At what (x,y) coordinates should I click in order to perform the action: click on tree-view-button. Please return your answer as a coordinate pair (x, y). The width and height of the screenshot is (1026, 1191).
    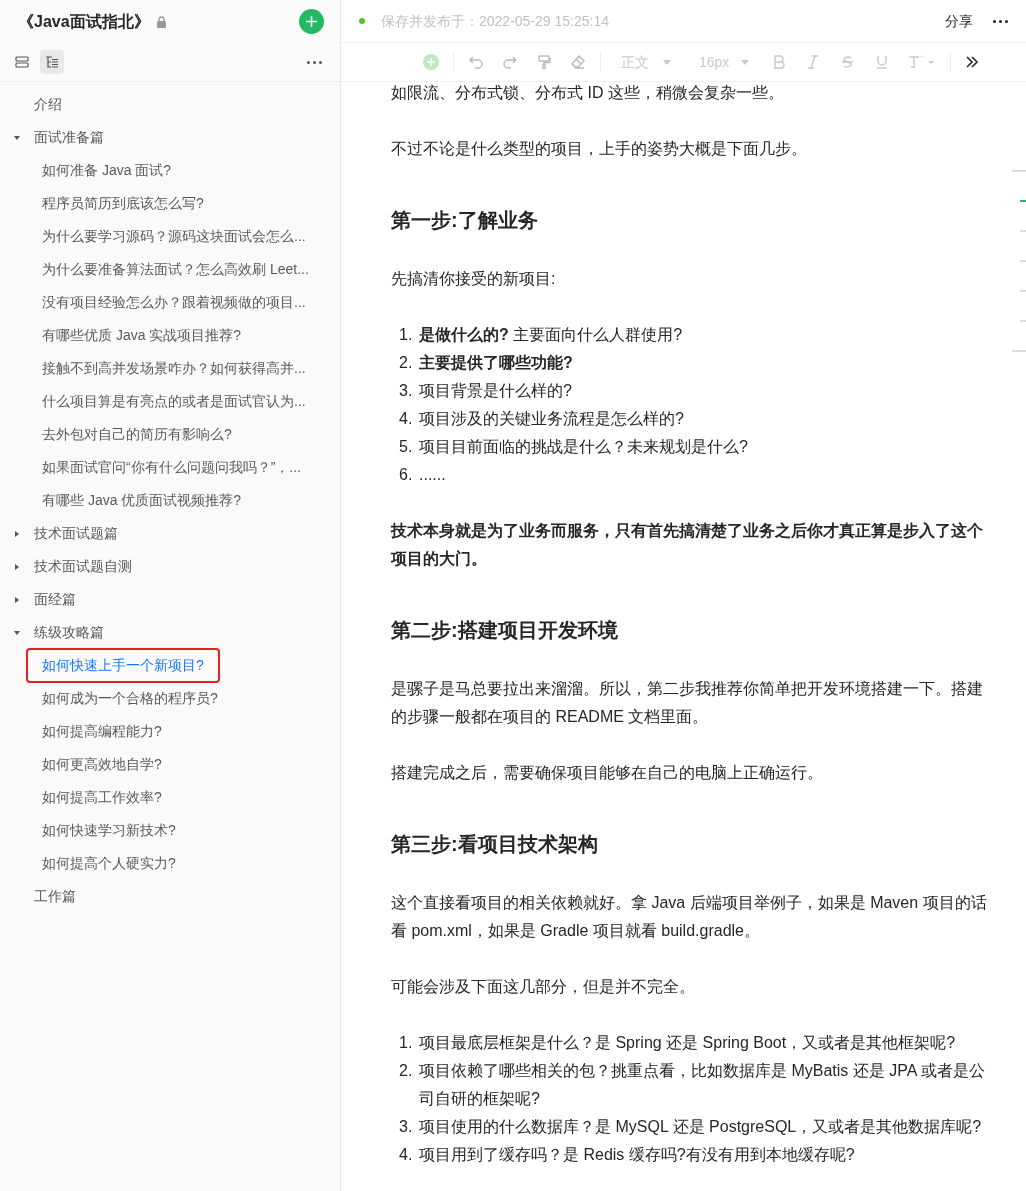
    Looking at the image, I should click on (52, 62).